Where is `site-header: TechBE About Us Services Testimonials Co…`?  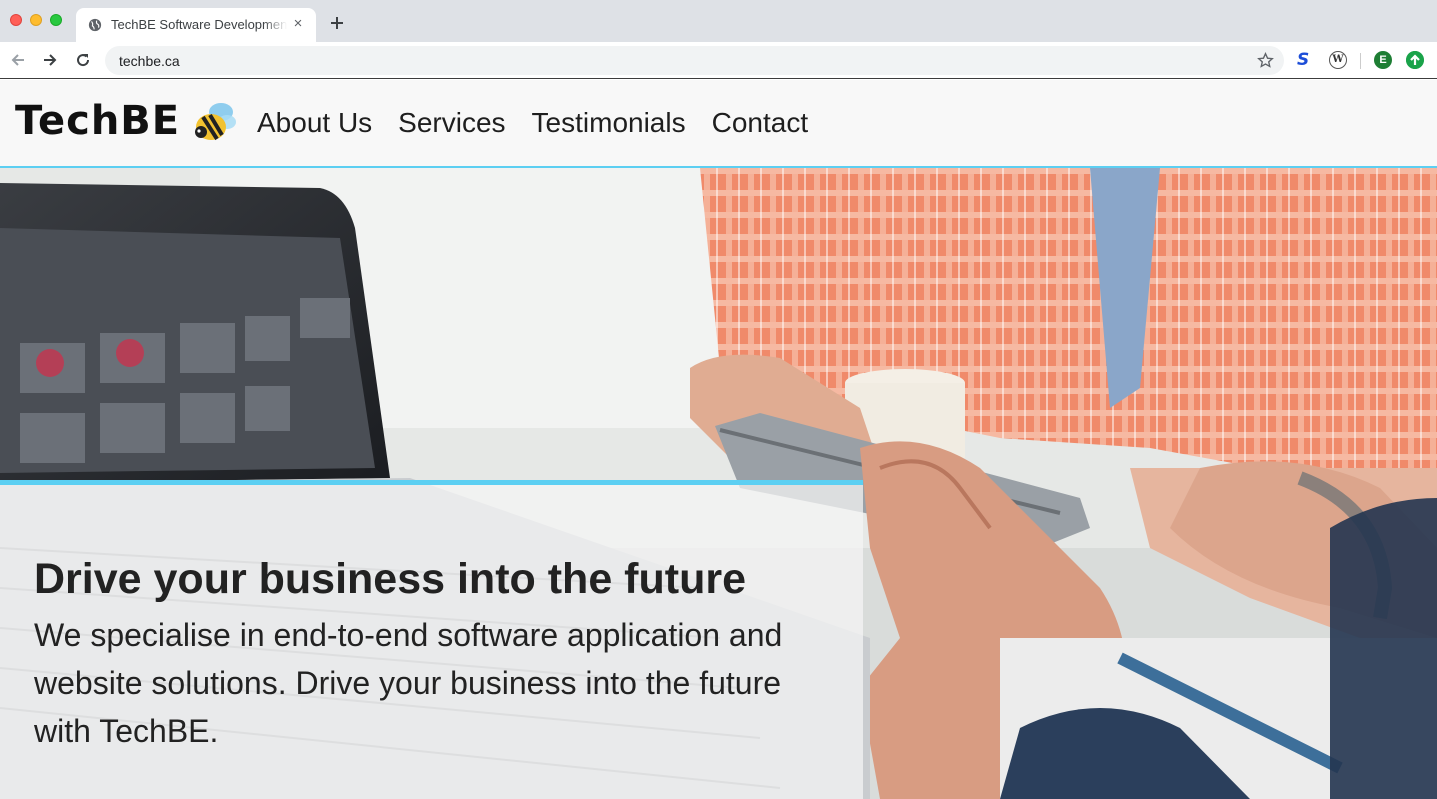
site-header: TechBE About Us Services Testimonials Co… is located at coordinates (718, 124).